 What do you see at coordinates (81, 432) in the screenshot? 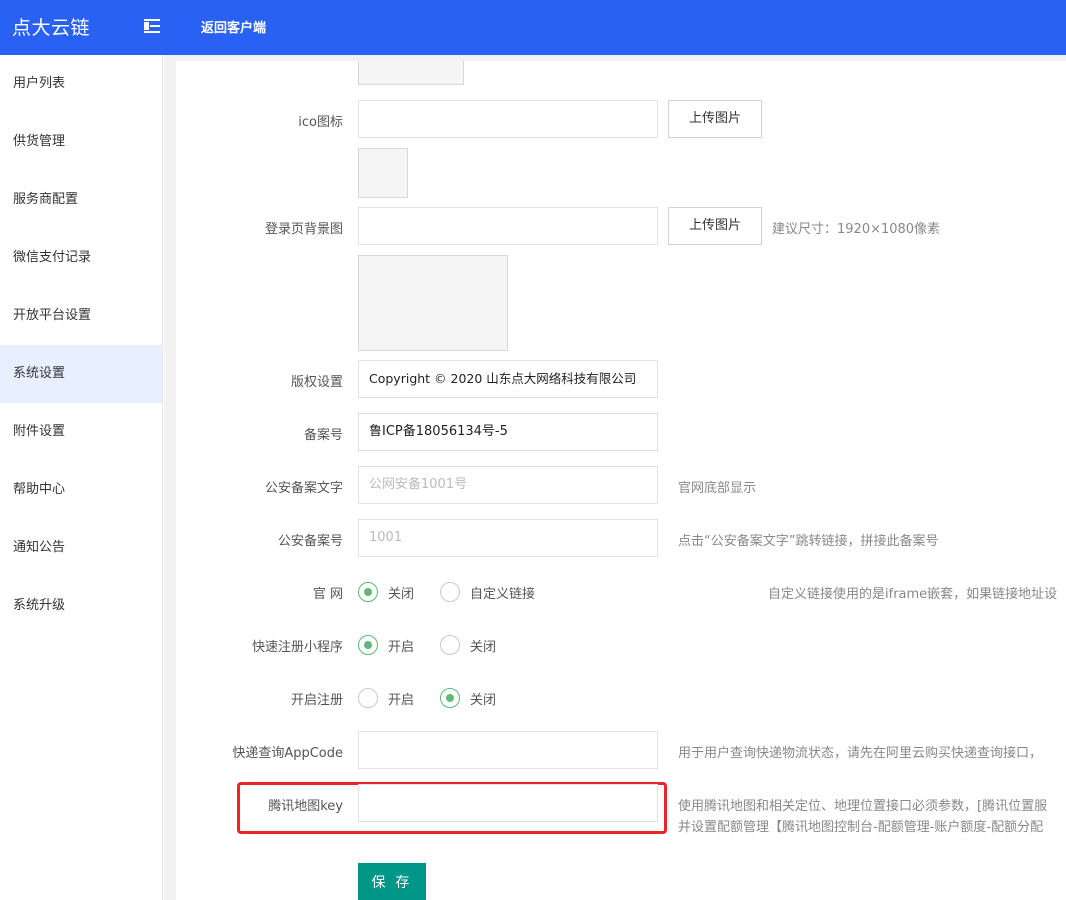
I see `sidebar-item-attachment-settings: 附件设置` at bounding box center [81, 432].